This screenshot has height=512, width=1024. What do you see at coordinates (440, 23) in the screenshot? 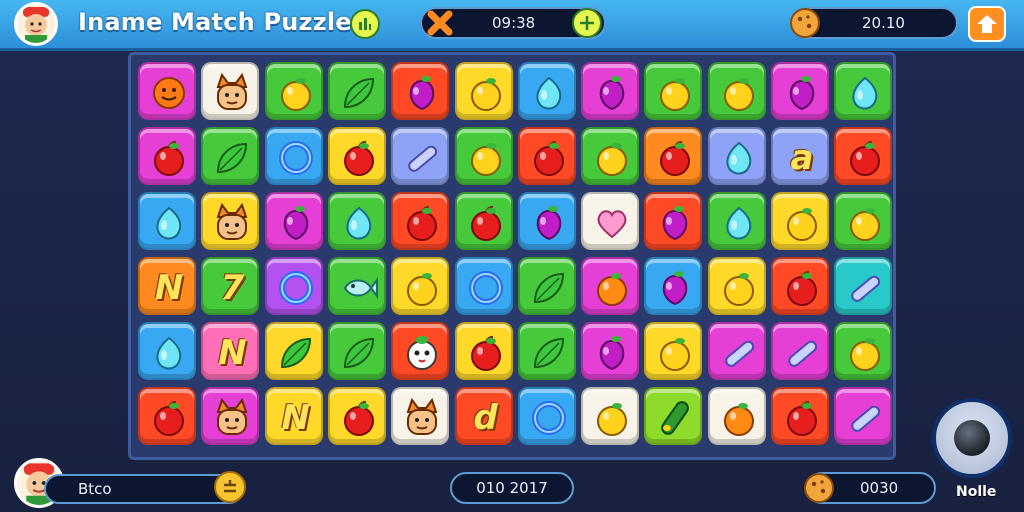
I see `close-x-icon` at bounding box center [440, 23].